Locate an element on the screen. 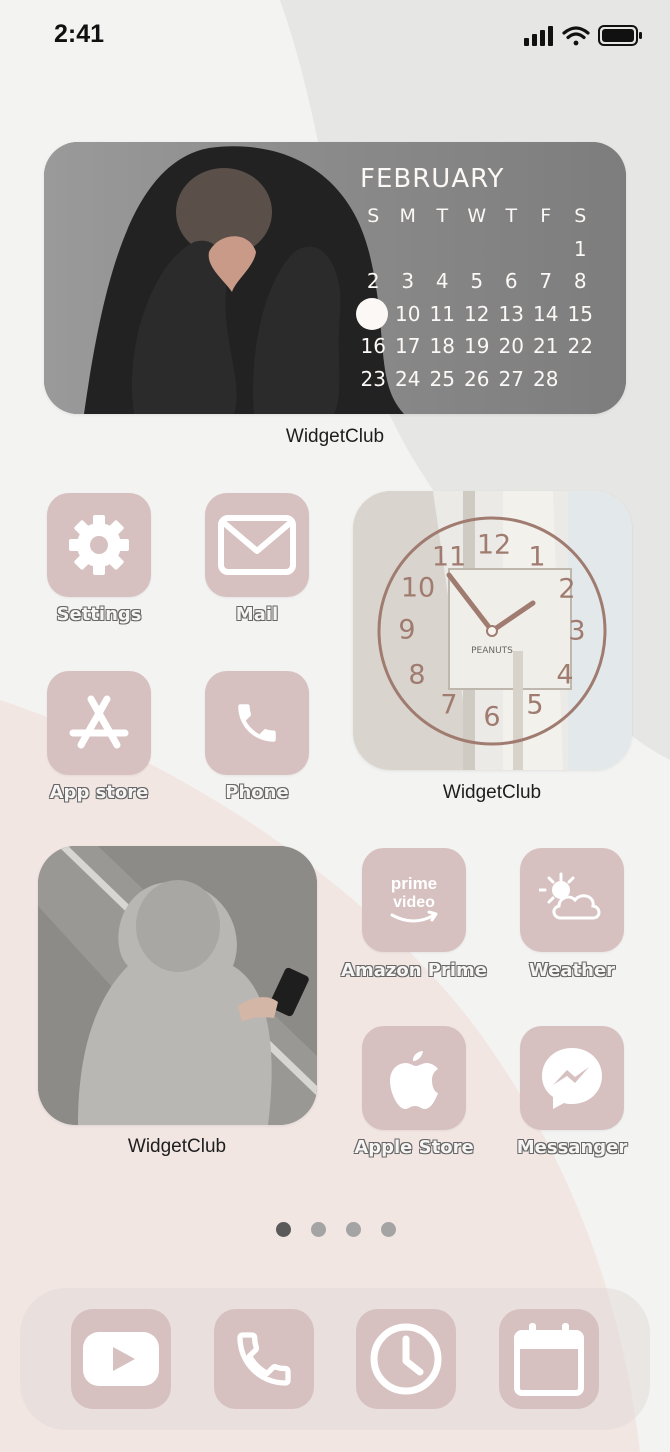 This screenshot has width=670, height=1452. calendar-day: 20 is located at coordinates (511, 346).